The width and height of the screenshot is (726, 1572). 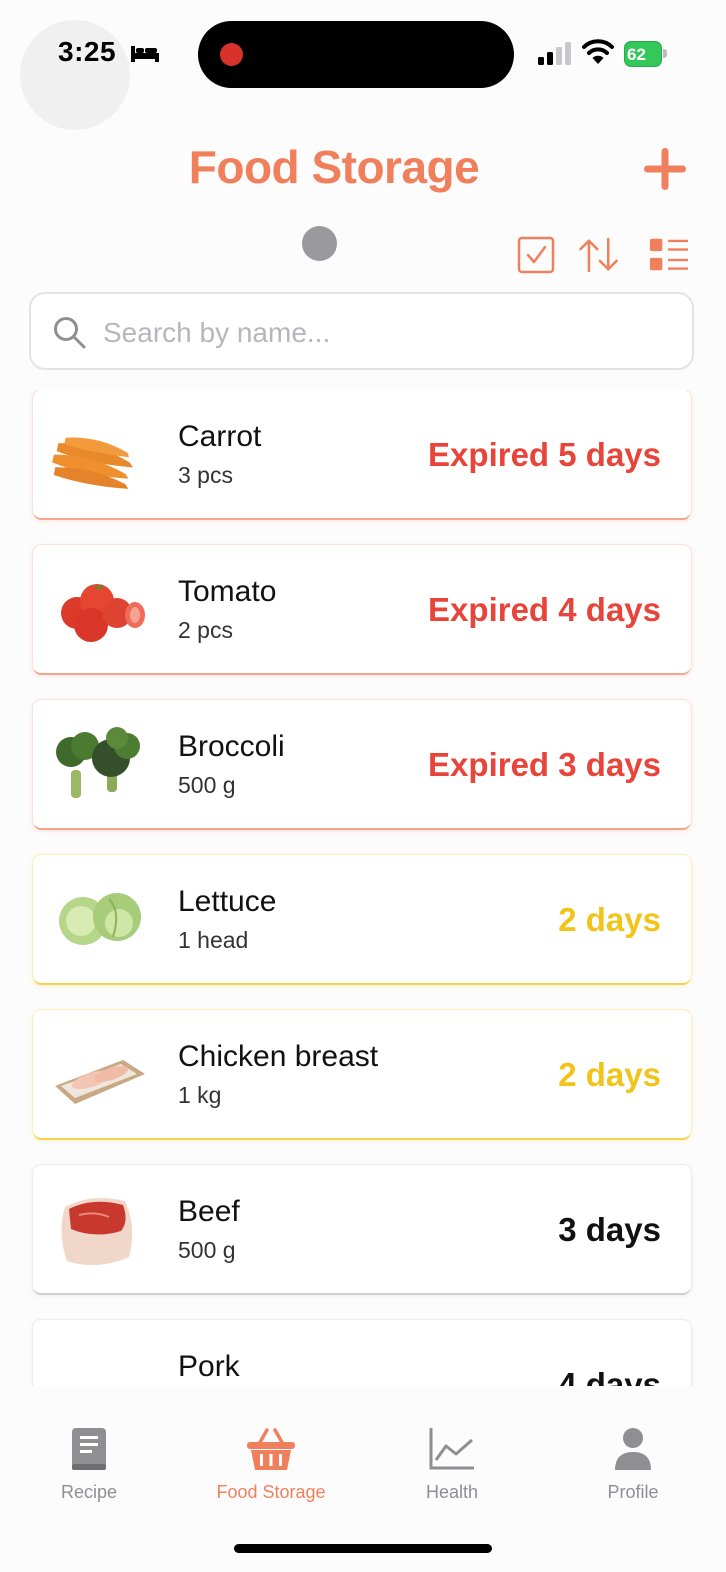 I want to click on item-quantity: 1 kg, so click(x=200, y=1095).